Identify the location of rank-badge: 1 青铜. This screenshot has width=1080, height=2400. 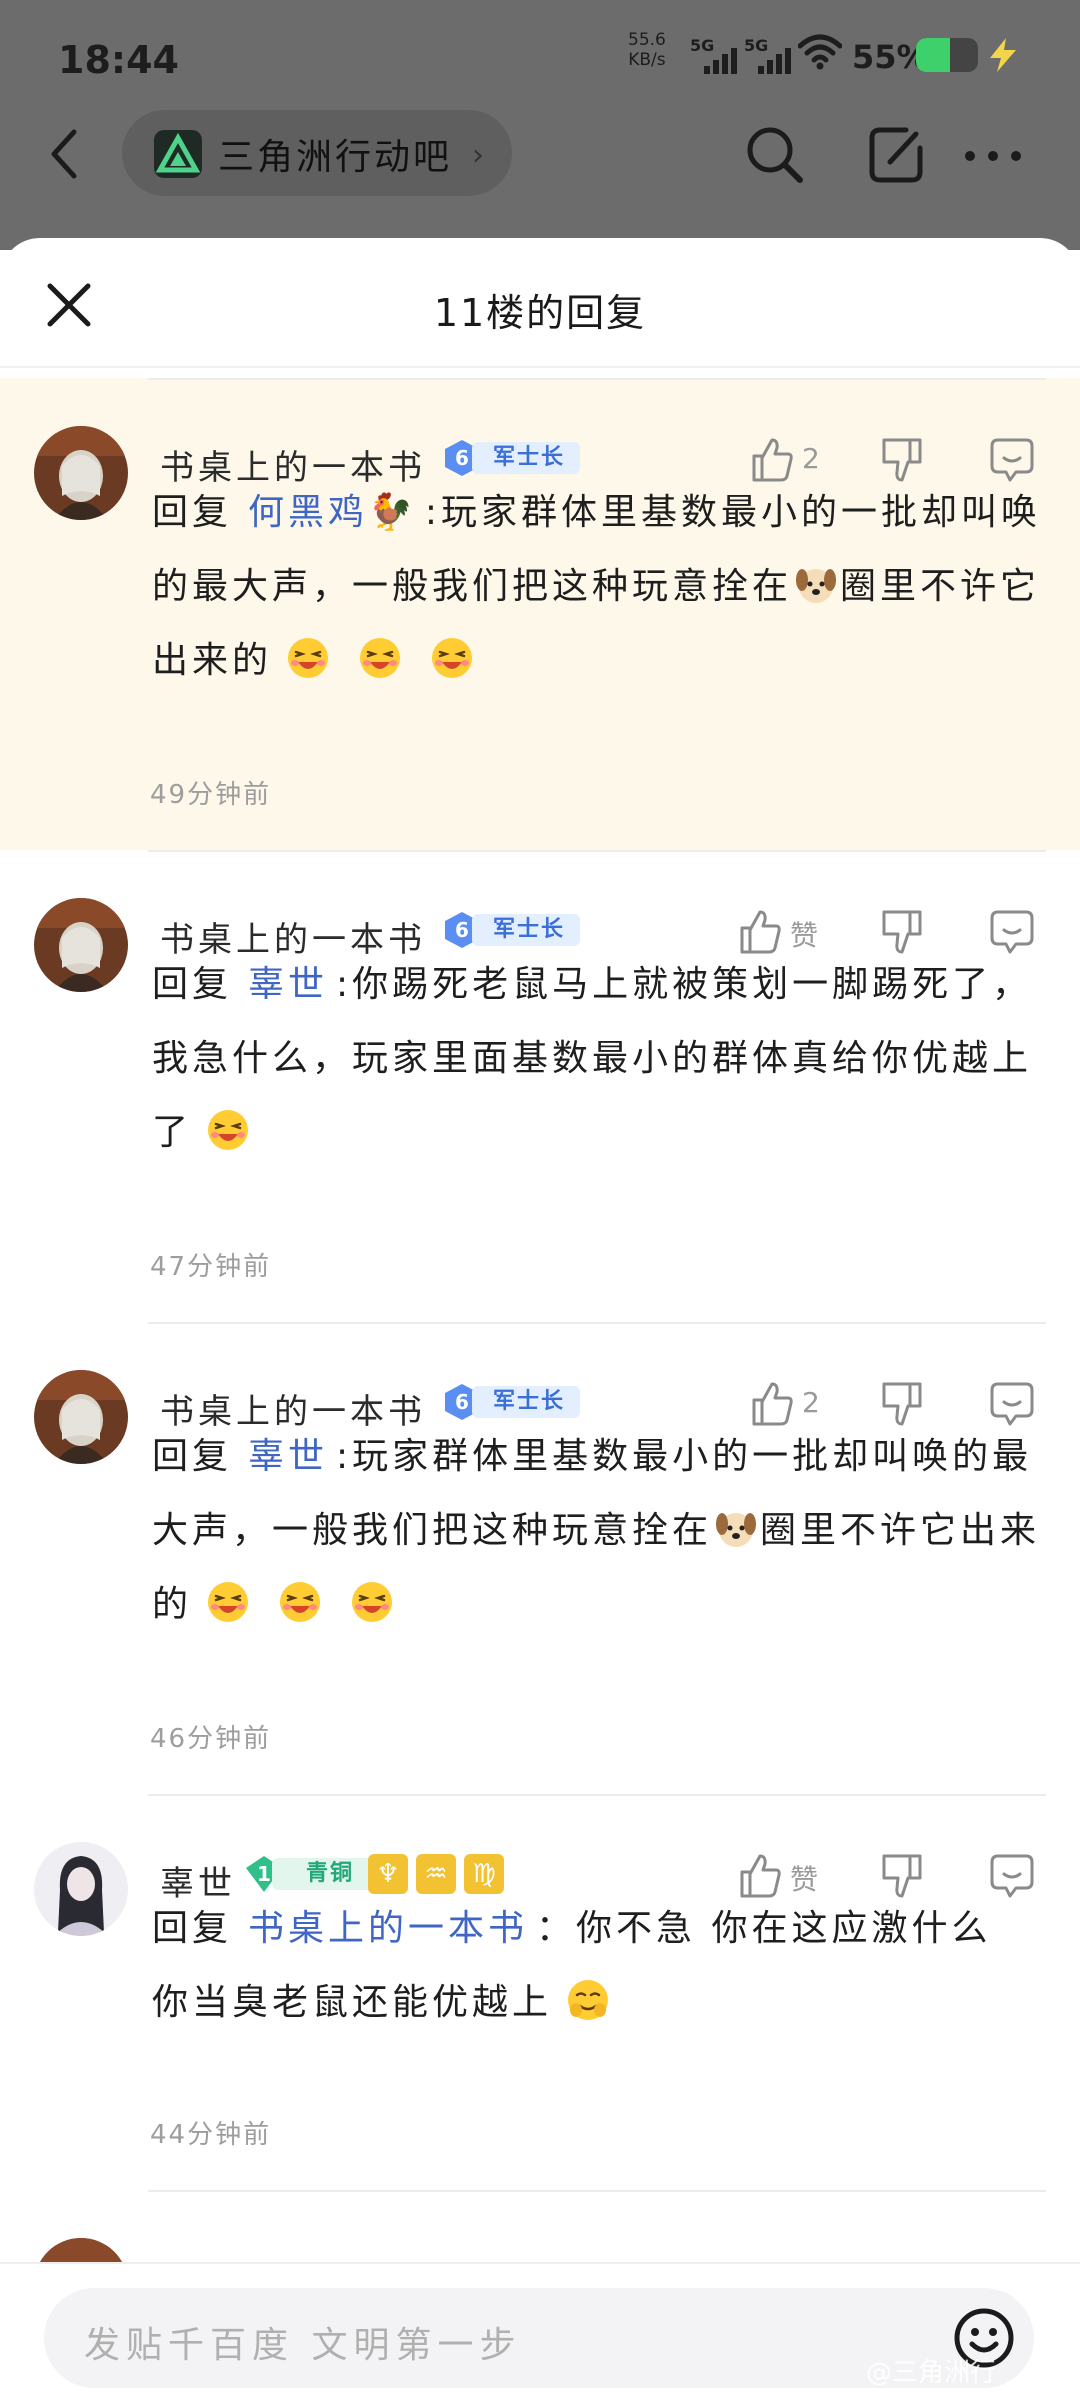
(314, 1874).